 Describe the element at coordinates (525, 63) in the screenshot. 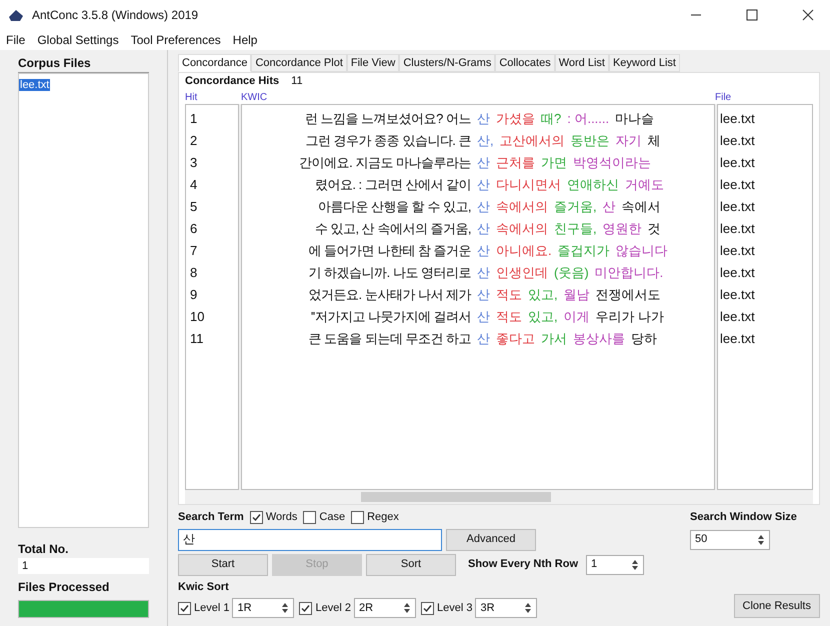

I see `tab: Collocates` at that location.